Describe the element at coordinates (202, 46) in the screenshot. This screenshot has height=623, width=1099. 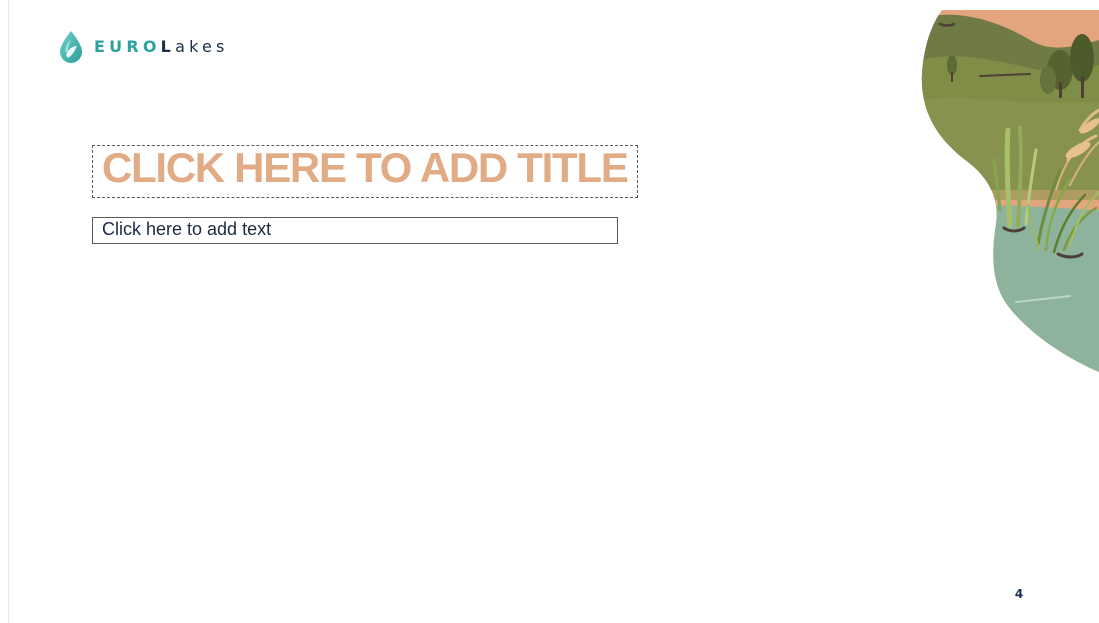
I see `logo-wordmark-akes: akes` at that location.